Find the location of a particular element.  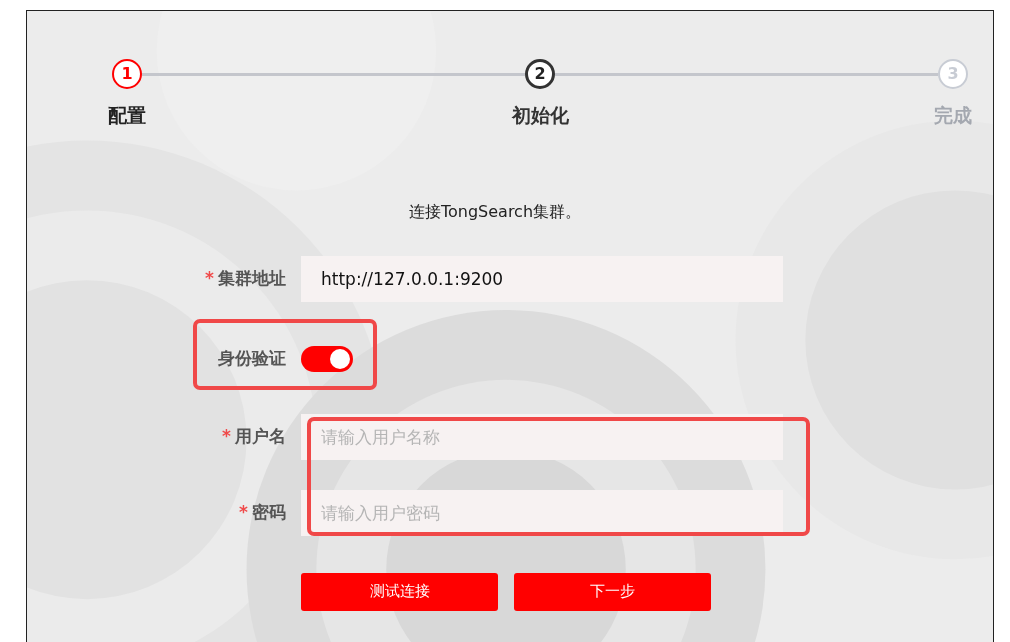

field-label: 身份验证 is located at coordinates (252, 357).